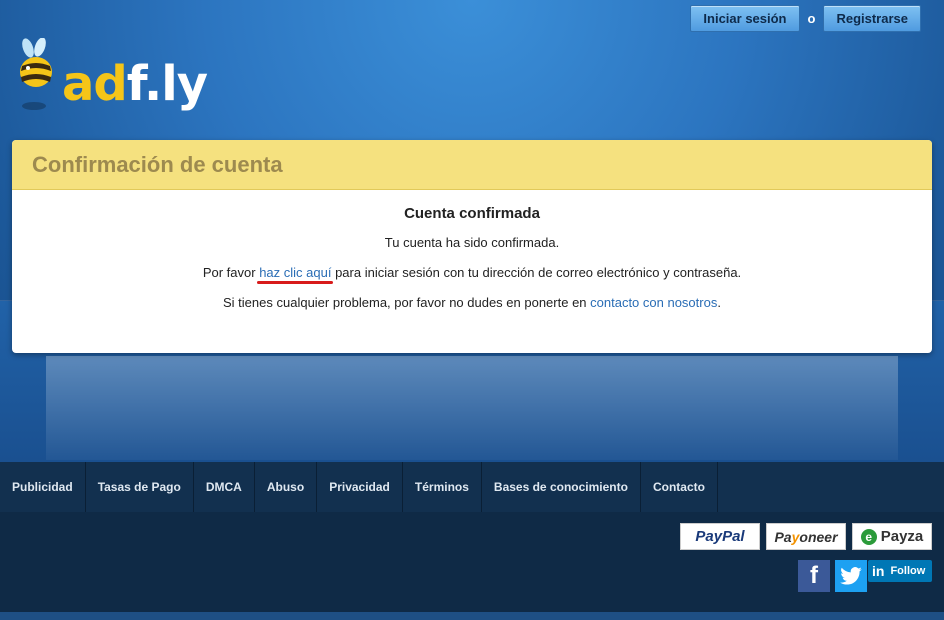 The image size is (944, 620). Describe the element at coordinates (442, 487) in the screenshot. I see `footer-link-terminos: Términos` at that location.